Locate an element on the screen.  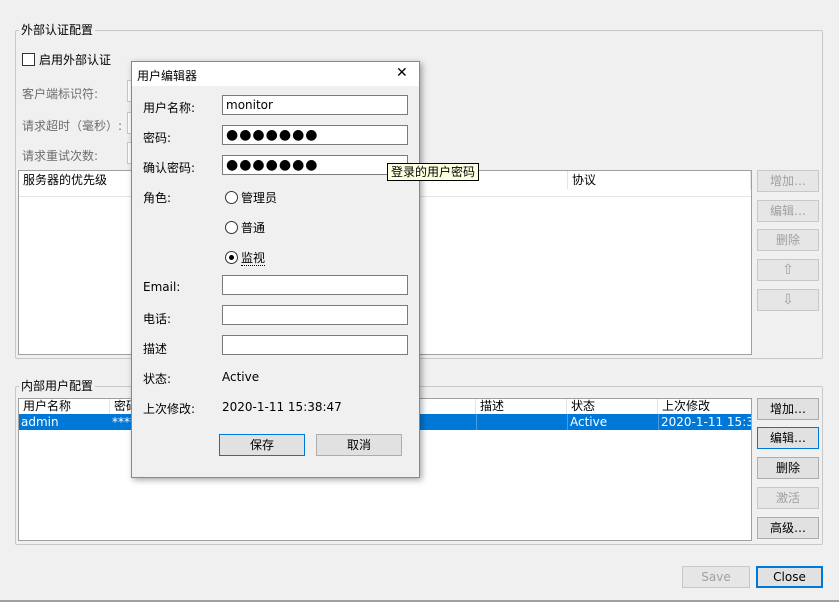
role-normal-radio: 普通 is located at coordinates (245, 227).